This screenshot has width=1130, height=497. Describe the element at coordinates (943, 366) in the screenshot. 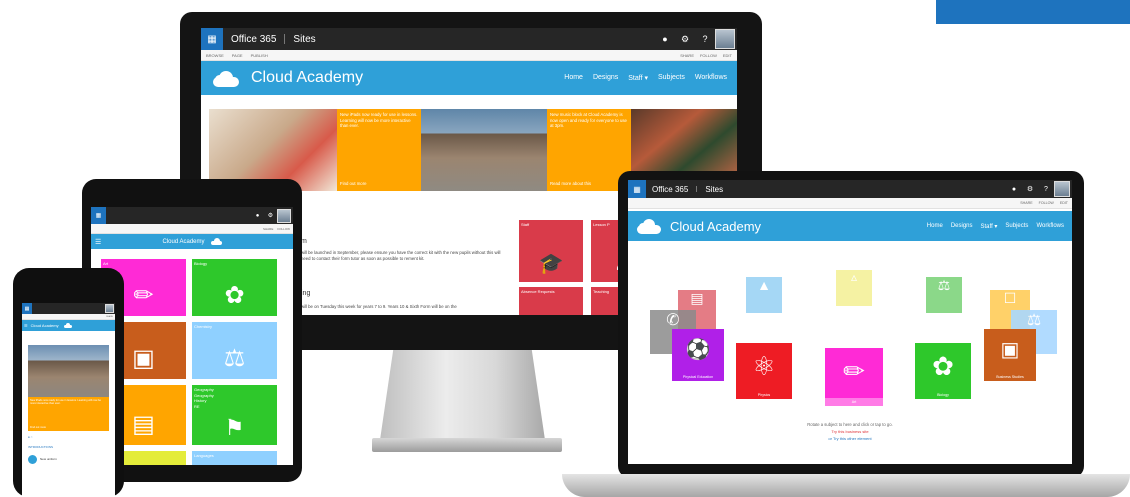

I see `frog-icon: ✿` at that location.